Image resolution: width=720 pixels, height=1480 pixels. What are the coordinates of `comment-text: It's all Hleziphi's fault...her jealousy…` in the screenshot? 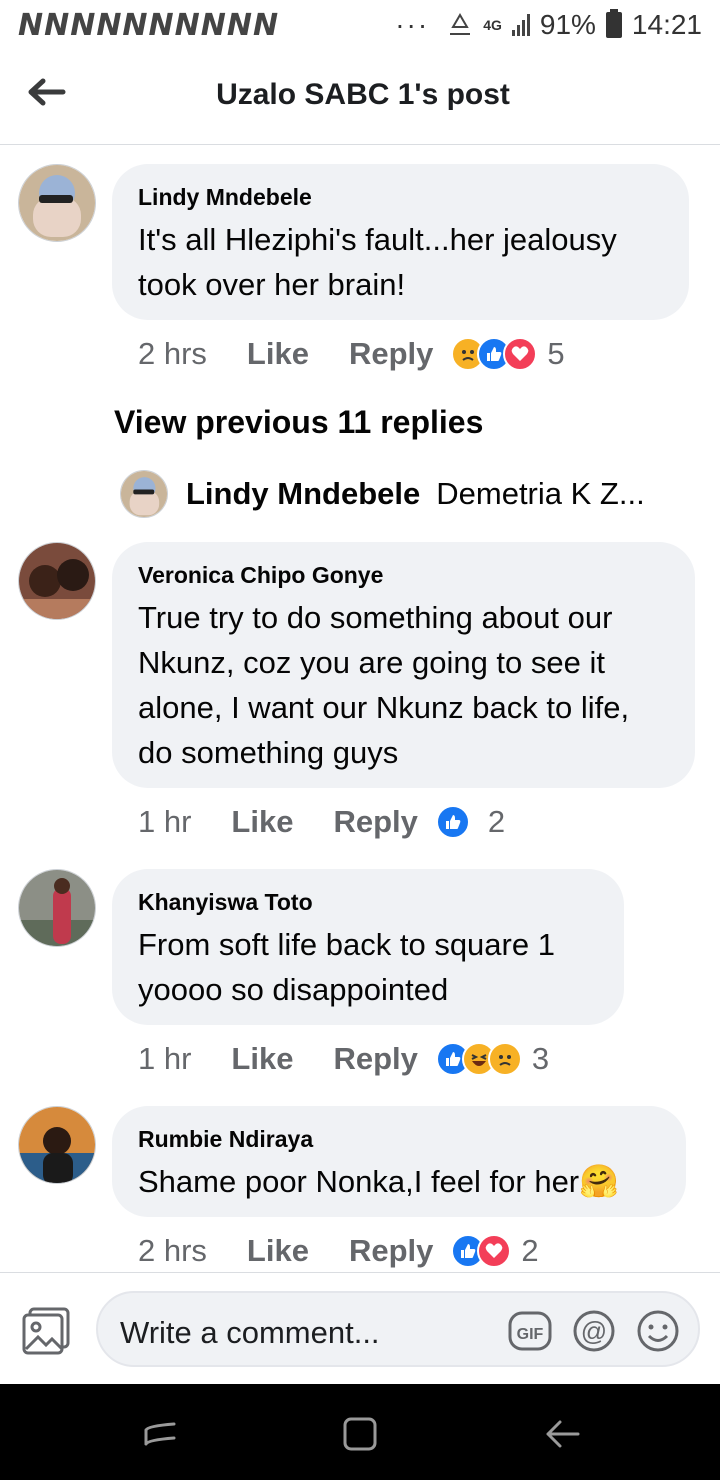 It's located at (377, 262).